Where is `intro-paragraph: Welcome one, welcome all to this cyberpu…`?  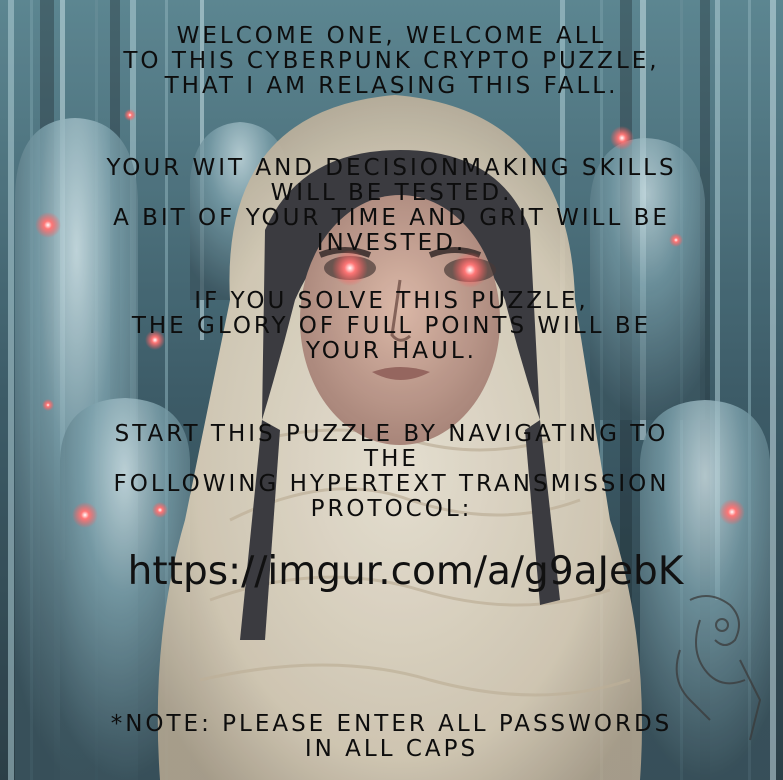
intro-paragraph: Welcome one, welcome all to this cyberpu… is located at coordinates (391, 61).